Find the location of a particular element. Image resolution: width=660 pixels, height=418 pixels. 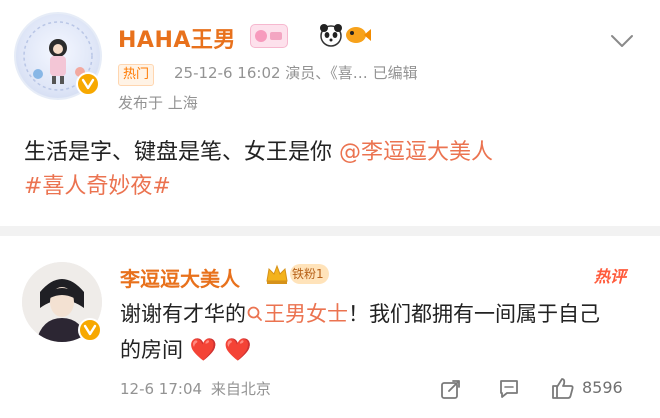

mention-link: @李逗逗大美人 is located at coordinates (416, 152).